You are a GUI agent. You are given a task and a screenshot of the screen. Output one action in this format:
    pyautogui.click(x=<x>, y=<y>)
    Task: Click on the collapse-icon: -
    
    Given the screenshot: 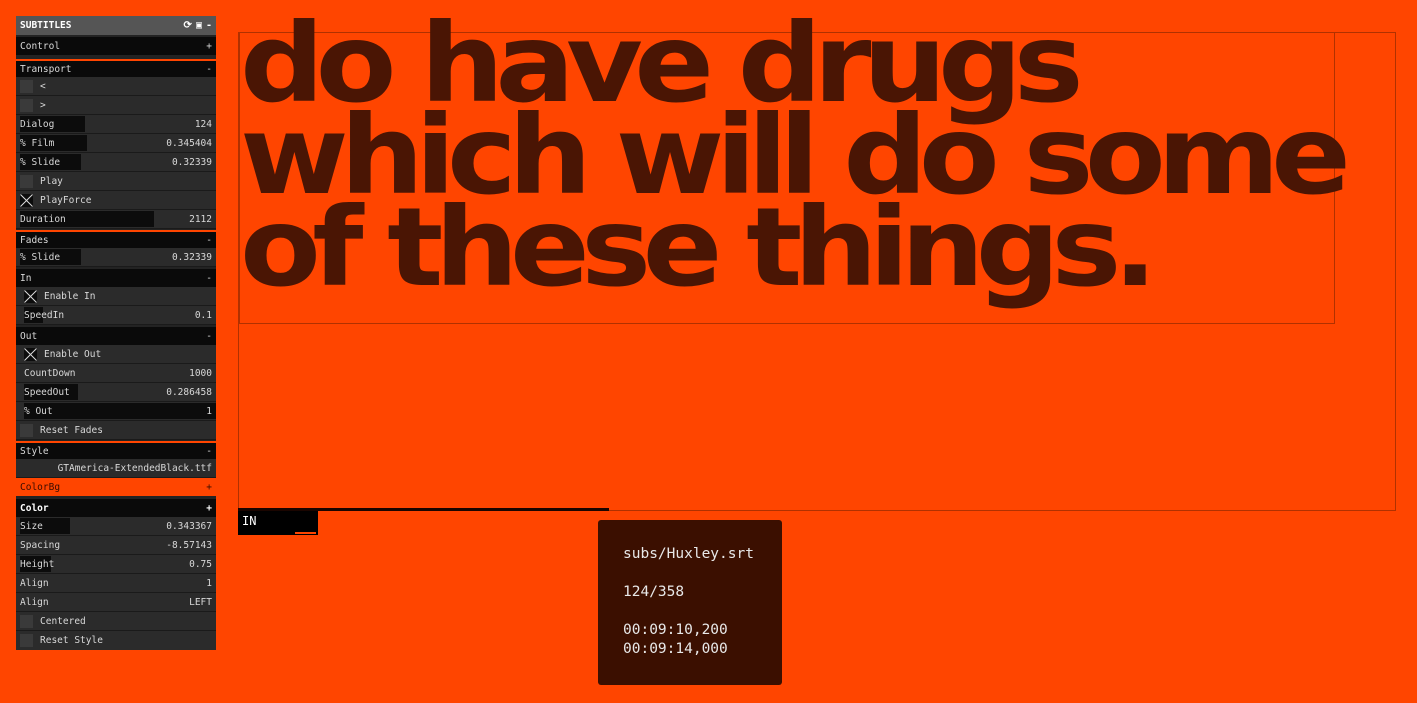 What is the action you would take?
    pyautogui.click(x=209, y=25)
    